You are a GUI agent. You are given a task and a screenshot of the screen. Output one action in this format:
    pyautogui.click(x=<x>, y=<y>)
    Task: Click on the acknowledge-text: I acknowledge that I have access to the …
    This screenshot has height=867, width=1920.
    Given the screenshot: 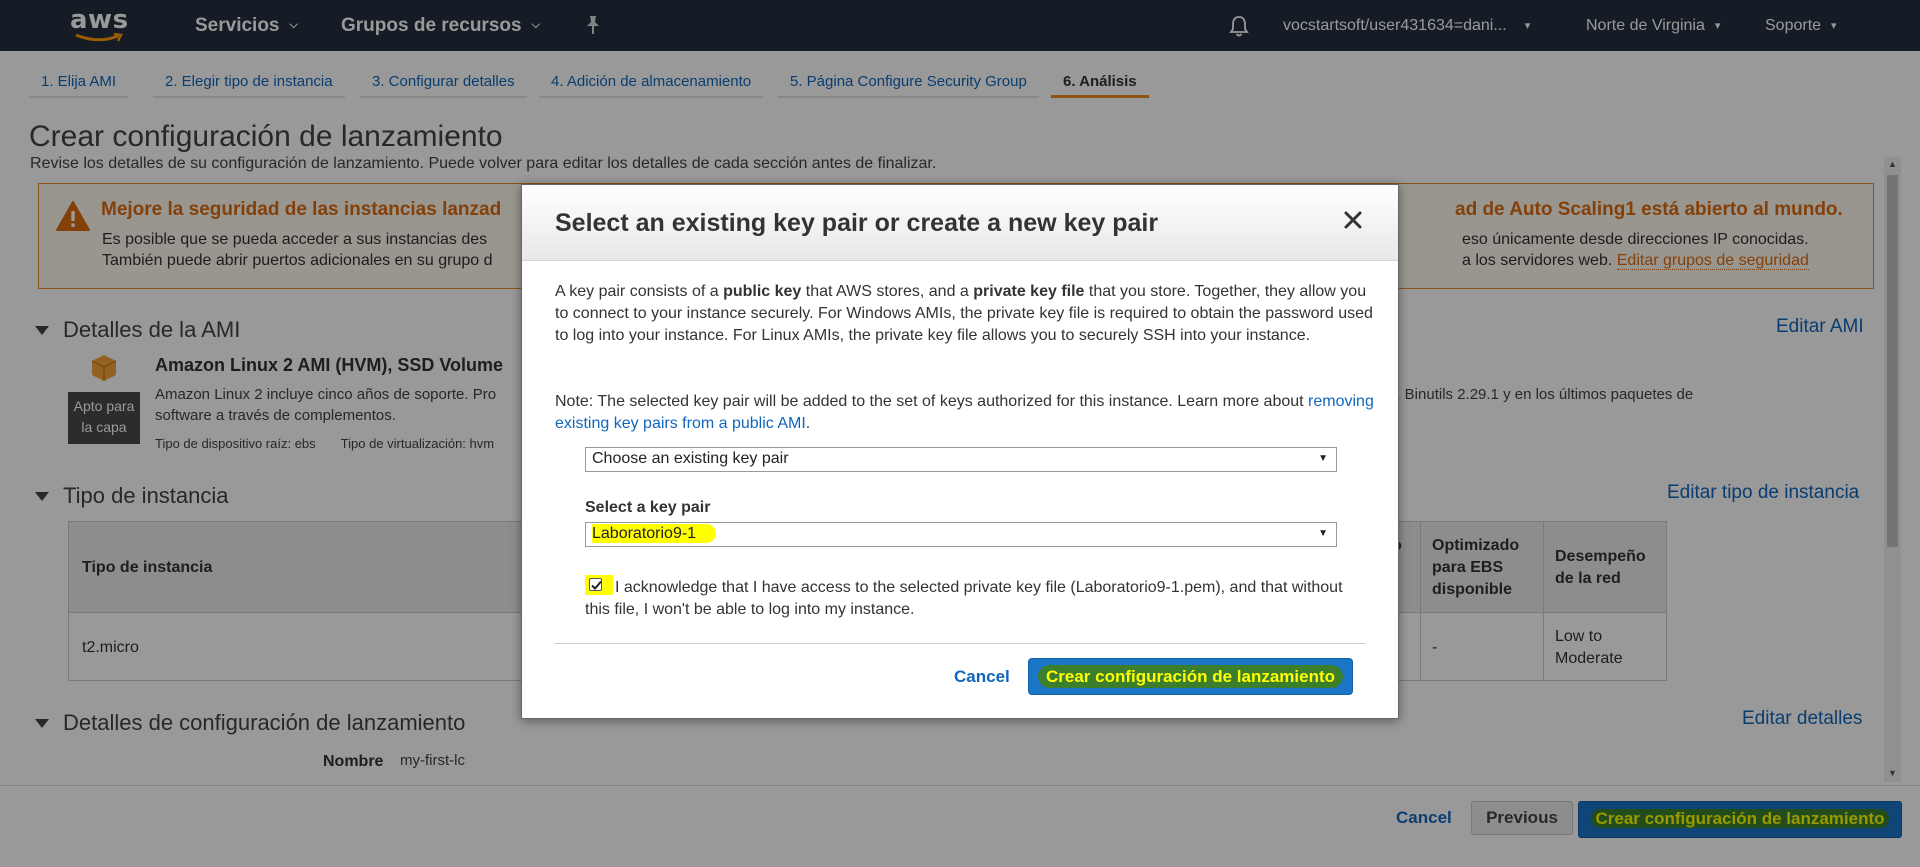 What is the action you would take?
    pyautogui.click(x=964, y=598)
    